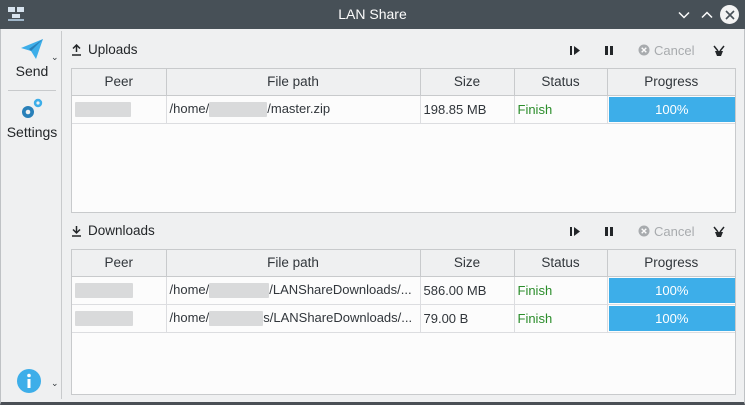  I want to click on downloads-title-text: Downloads, so click(121, 230).